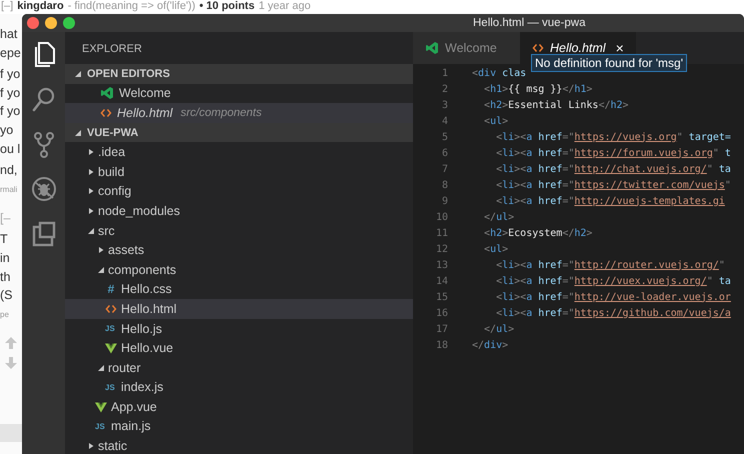 Image resolution: width=744 pixels, height=454 pixels. What do you see at coordinates (239, 368) in the screenshot?
I see `folder-item: router` at bounding box center [239, 368].